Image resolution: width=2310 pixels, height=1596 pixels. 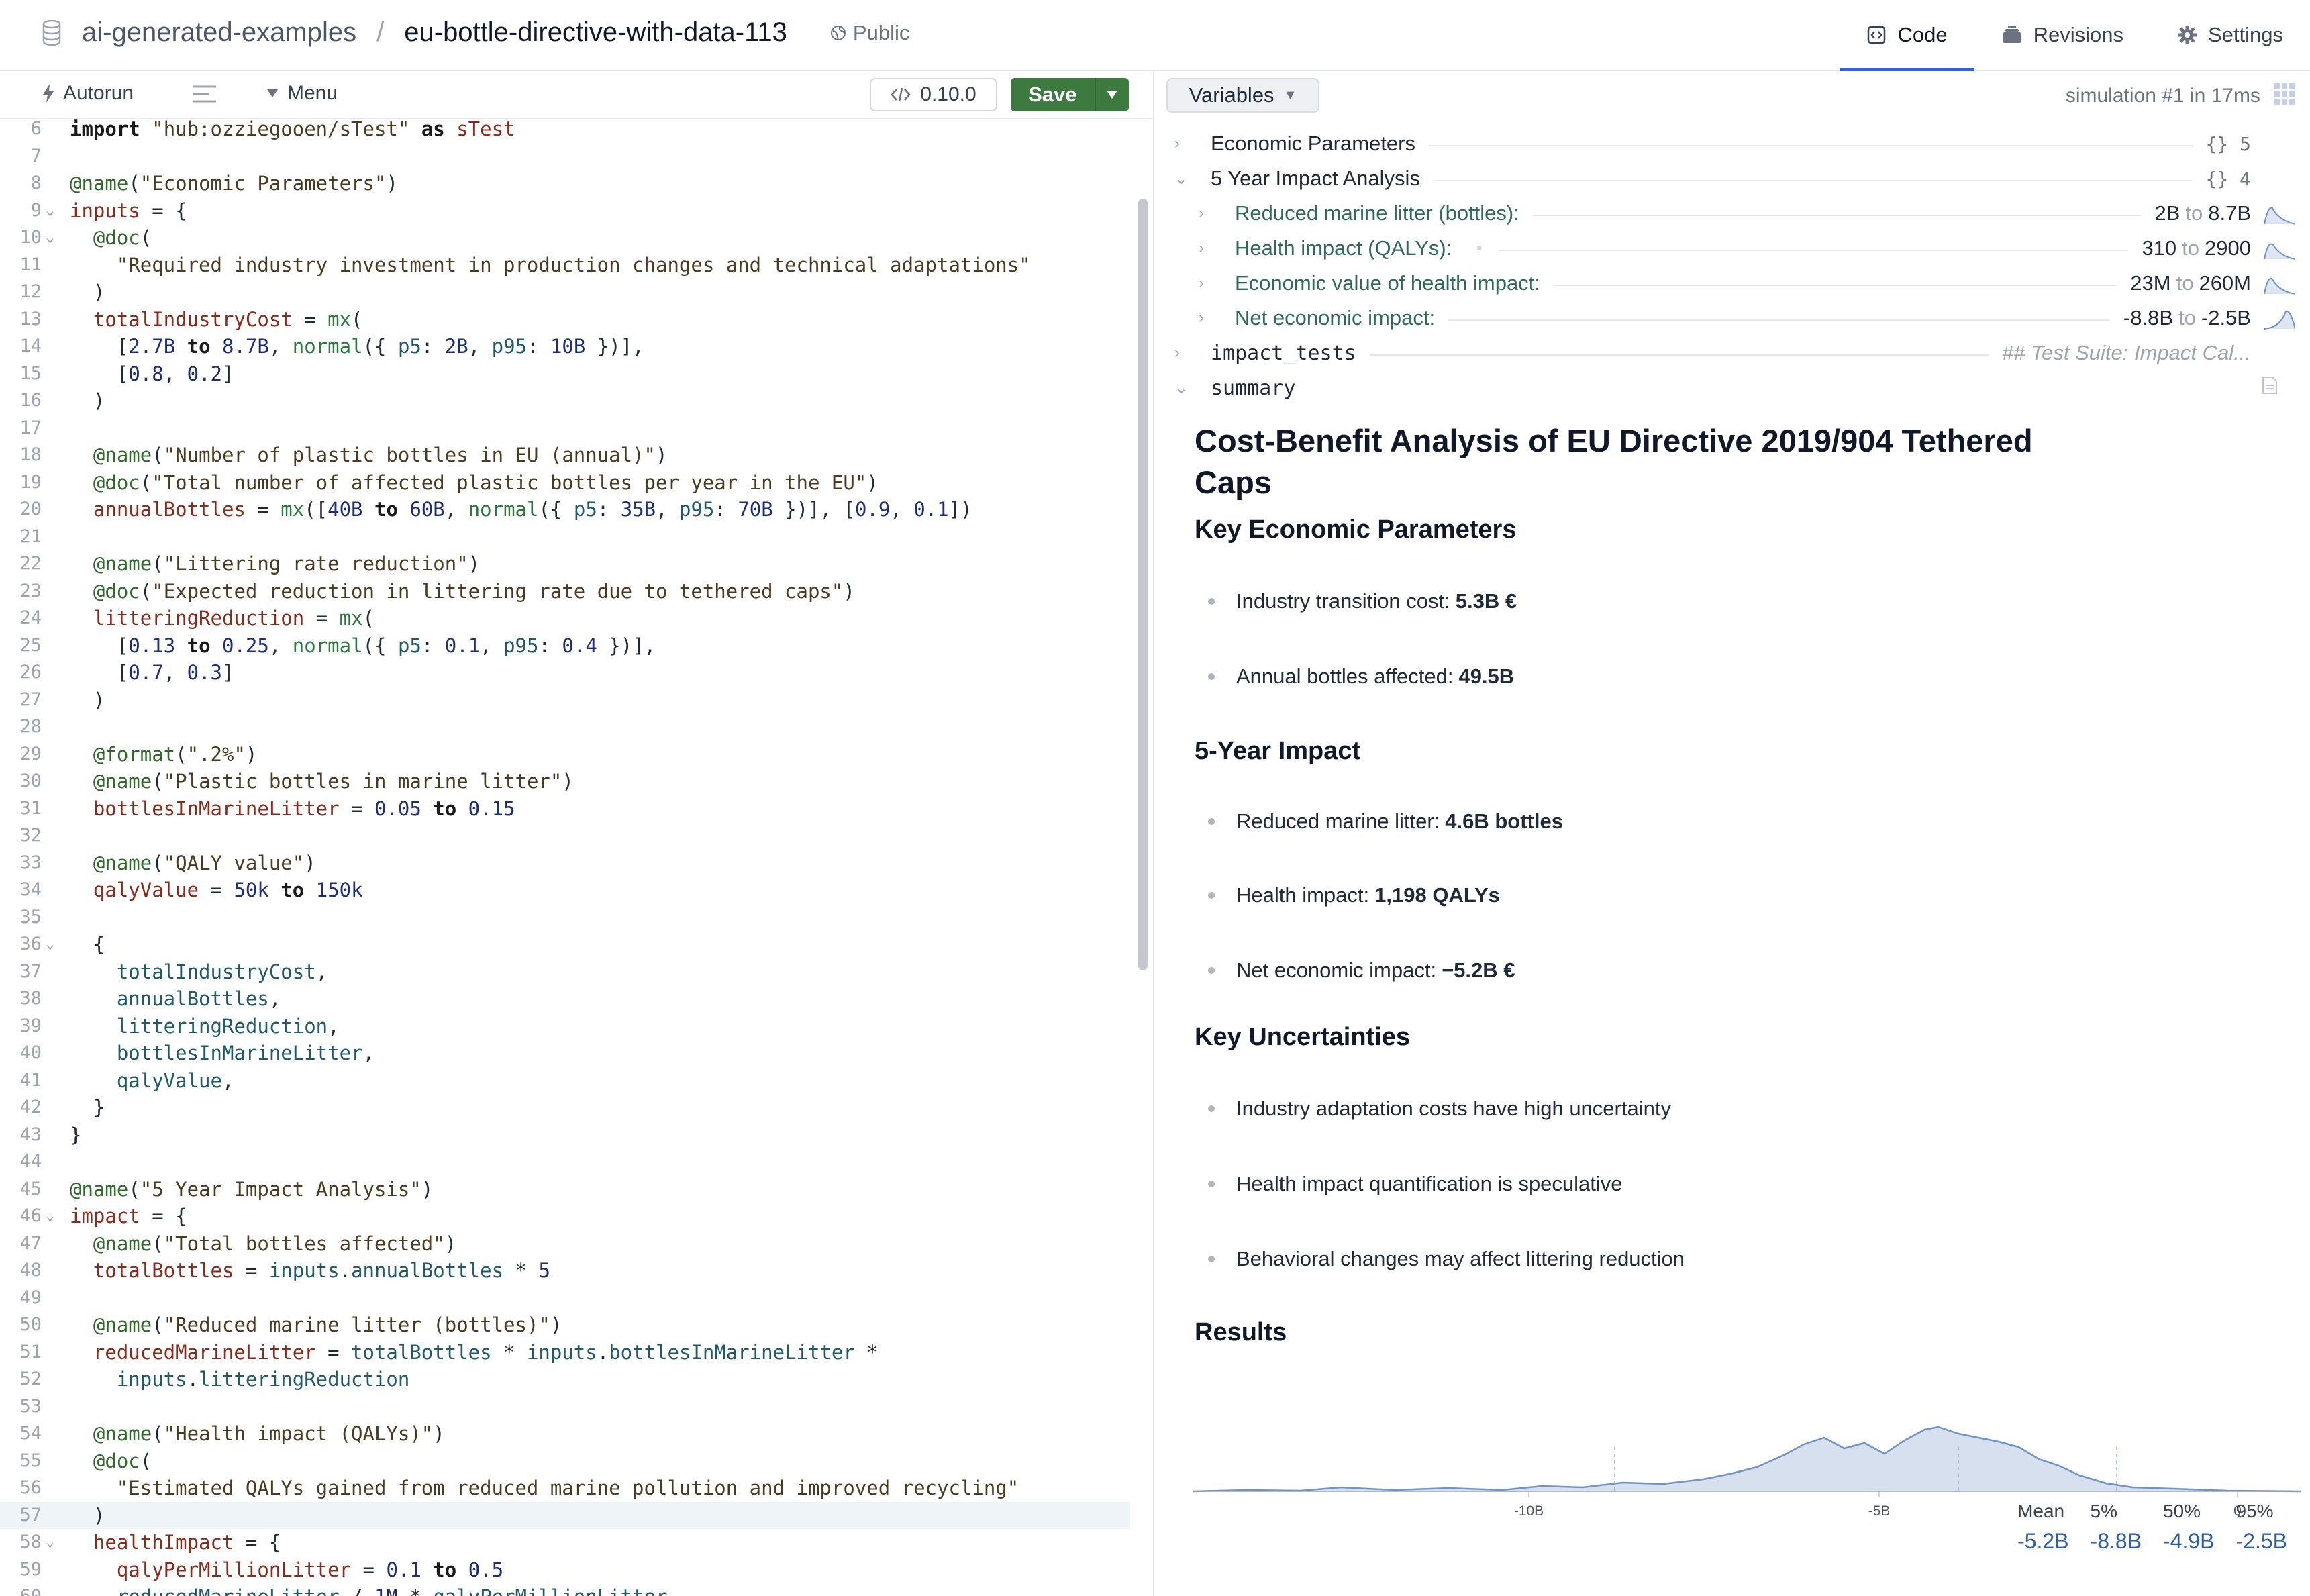 I want to click on code-line: 58 ⌄ healthImpact = {, so click(x=565, y=1542).